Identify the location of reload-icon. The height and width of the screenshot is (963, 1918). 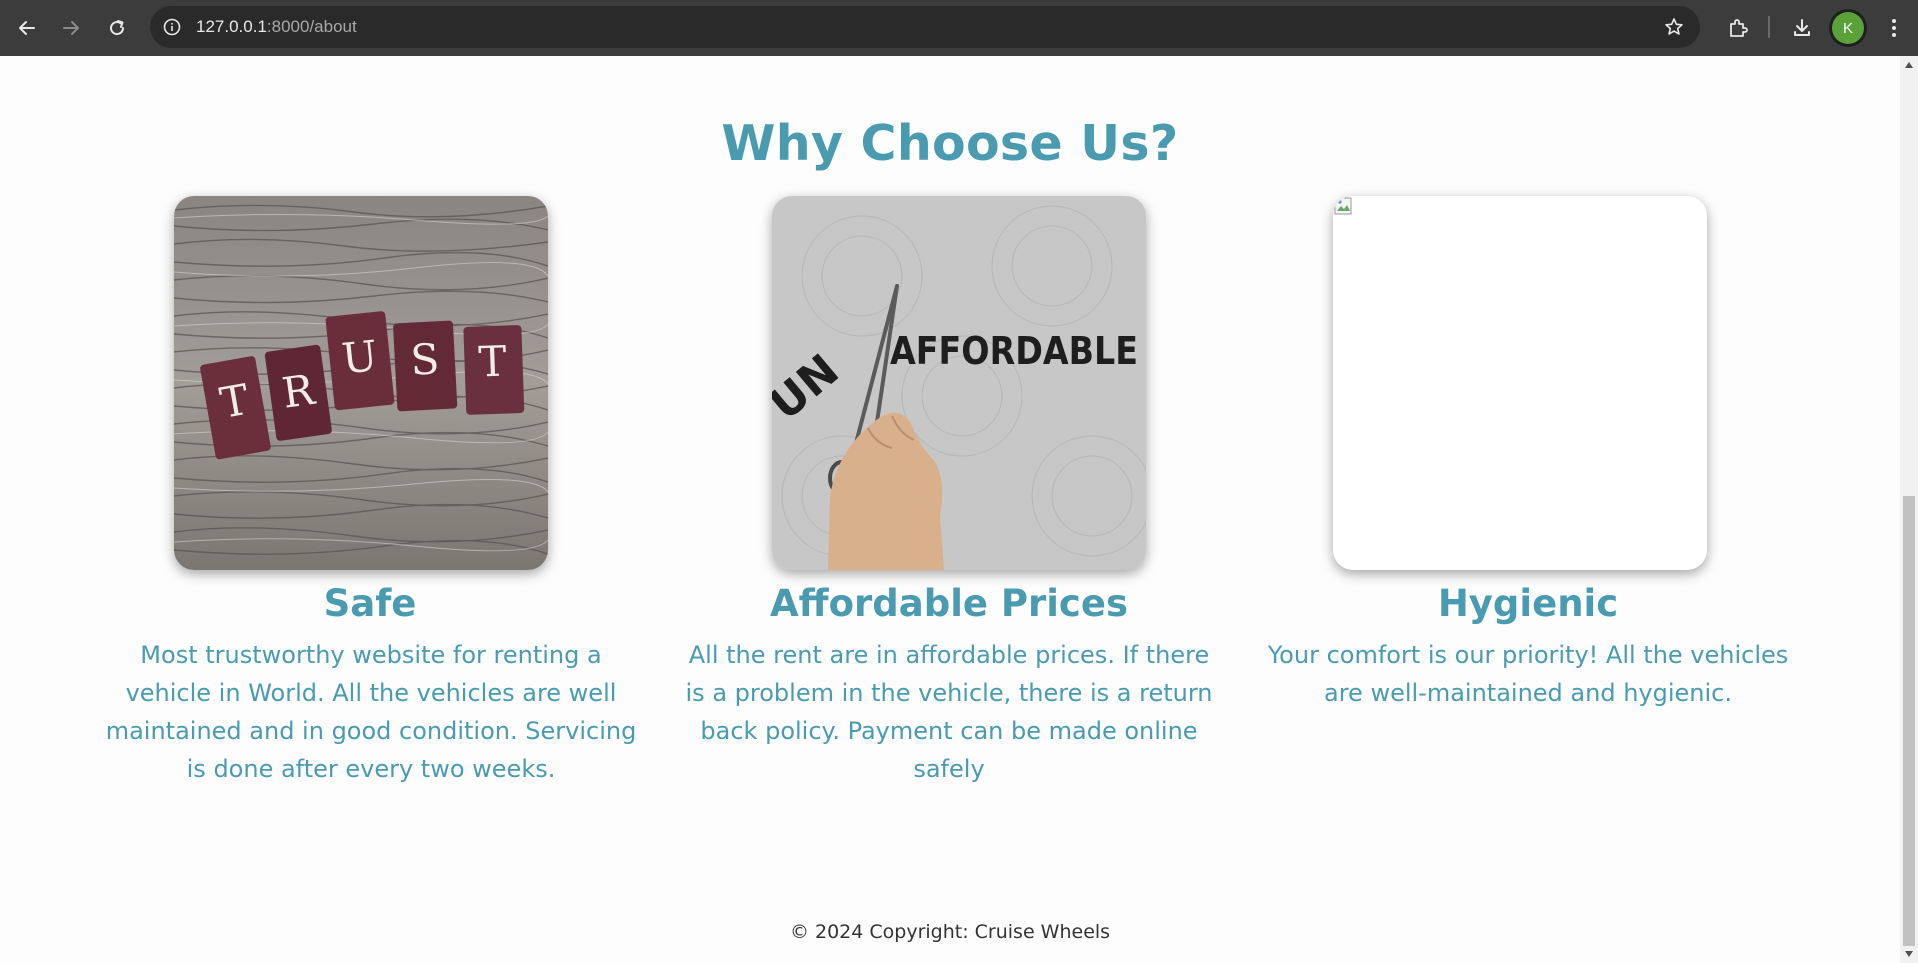
(117, 28).